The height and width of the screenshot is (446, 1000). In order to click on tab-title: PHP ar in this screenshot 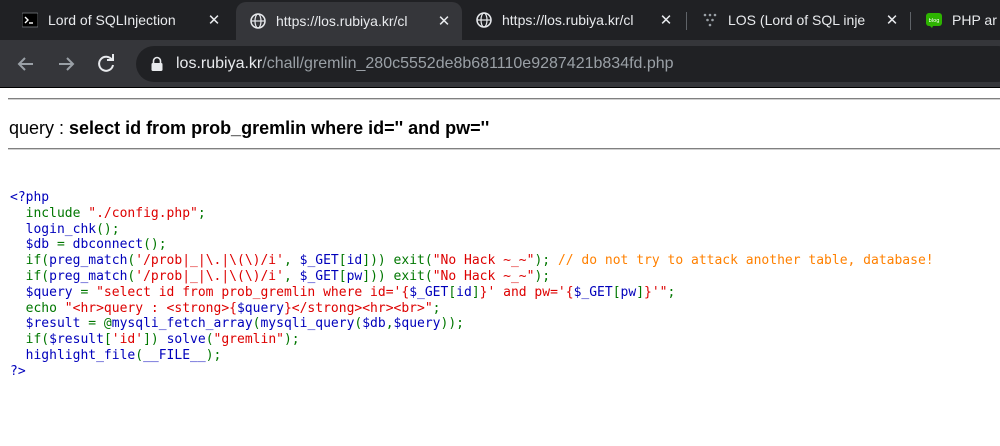, I will do `click(974, 20)`.